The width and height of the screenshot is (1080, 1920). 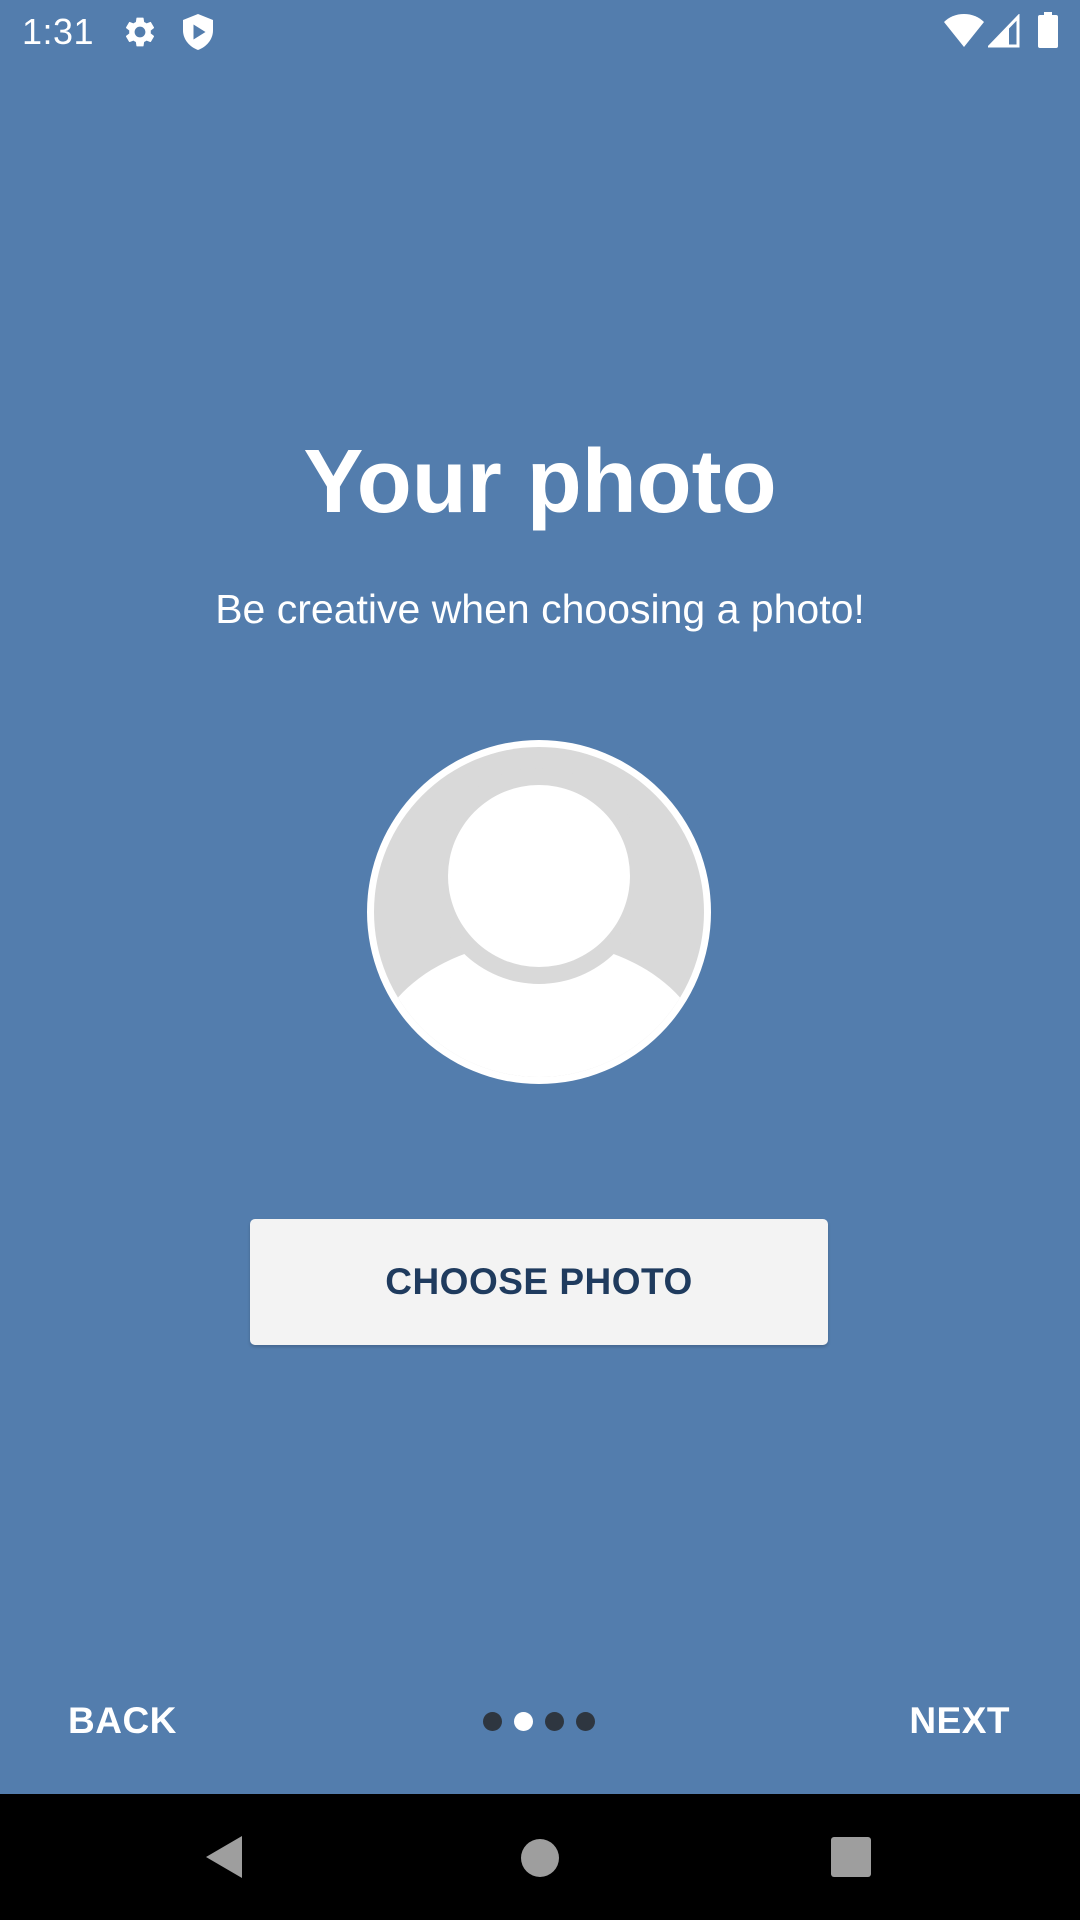 What do you see at coordinates (523, 1721) in the screenshot?
I see `page-dot-2-active` at bounding box center [523, 1721].